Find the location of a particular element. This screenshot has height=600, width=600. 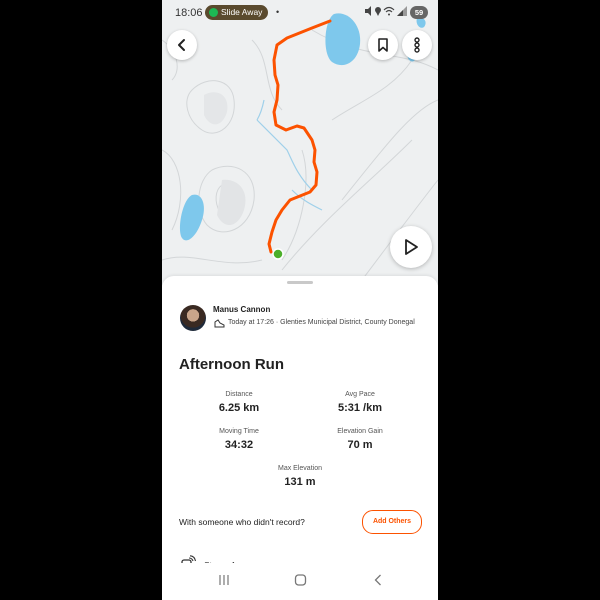

more-vertical-icon is located at coordinates (417, 45).